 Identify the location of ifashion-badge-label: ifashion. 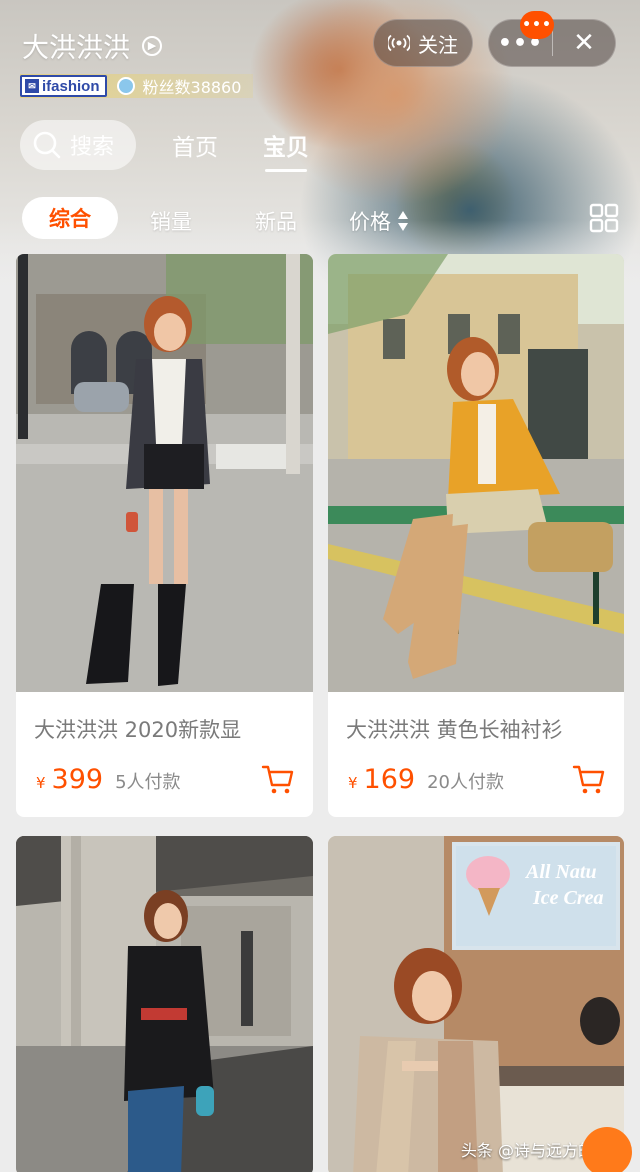
(71, 86).